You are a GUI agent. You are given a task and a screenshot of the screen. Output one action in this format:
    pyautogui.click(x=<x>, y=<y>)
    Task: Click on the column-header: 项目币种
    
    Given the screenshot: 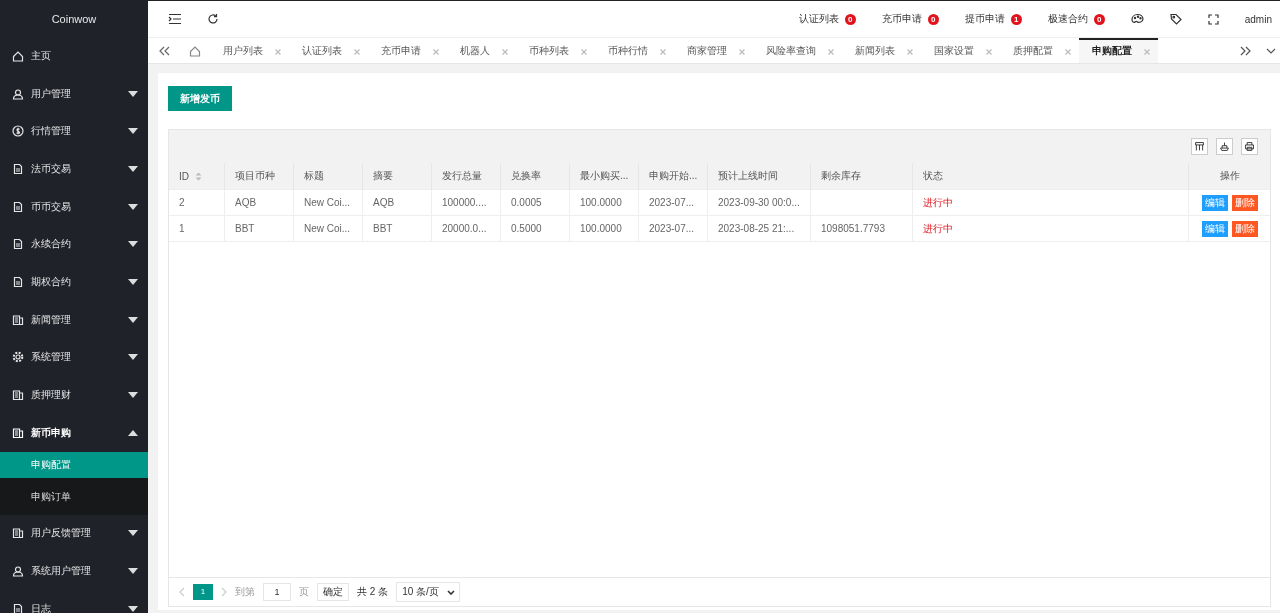 What is the action you would take?
    pyautogui.click(x=259, y=176)
    